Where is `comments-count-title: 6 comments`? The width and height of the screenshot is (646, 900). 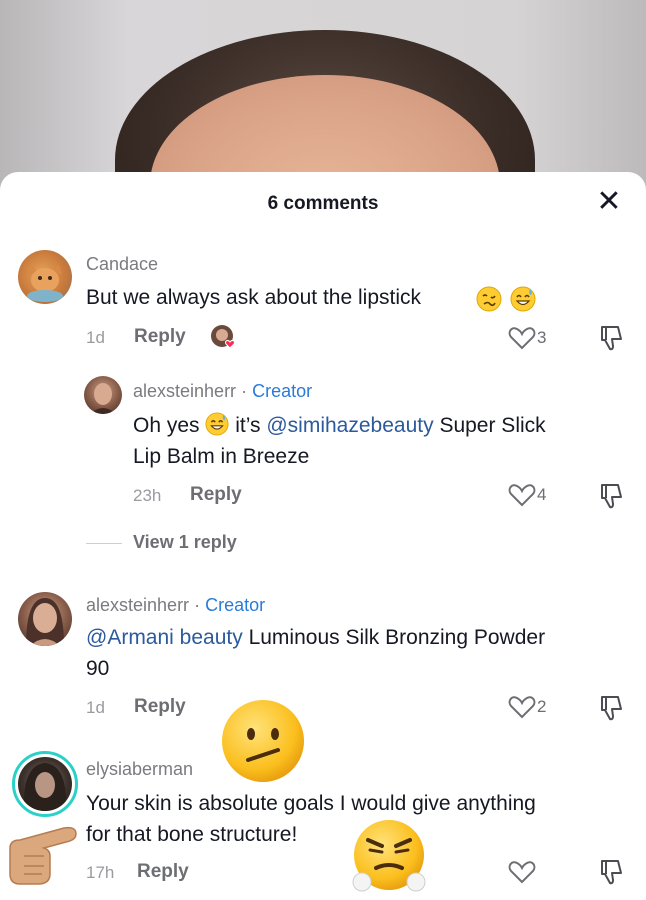 comments-count-title: 6 comments is located at coordinates (323, 203).